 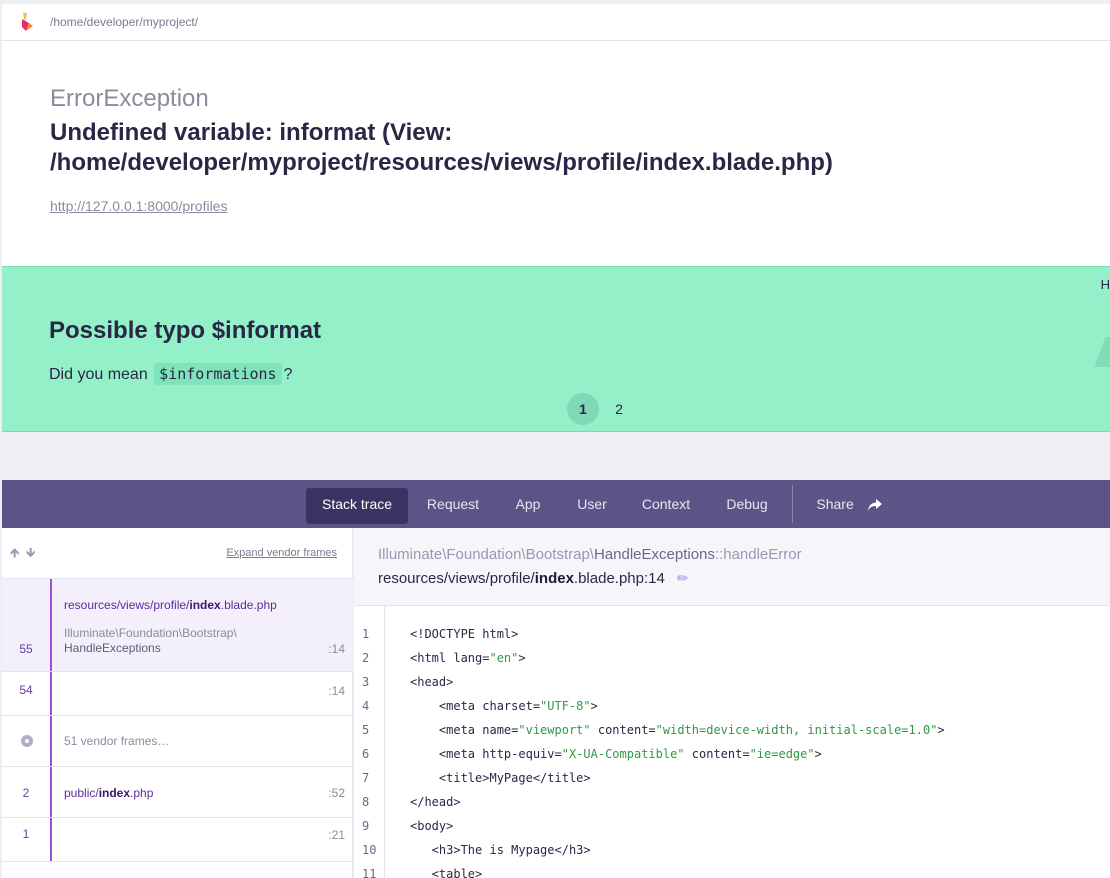 I want to click on code-line: <title>MyPage</title>, so click(x=500, y=778).